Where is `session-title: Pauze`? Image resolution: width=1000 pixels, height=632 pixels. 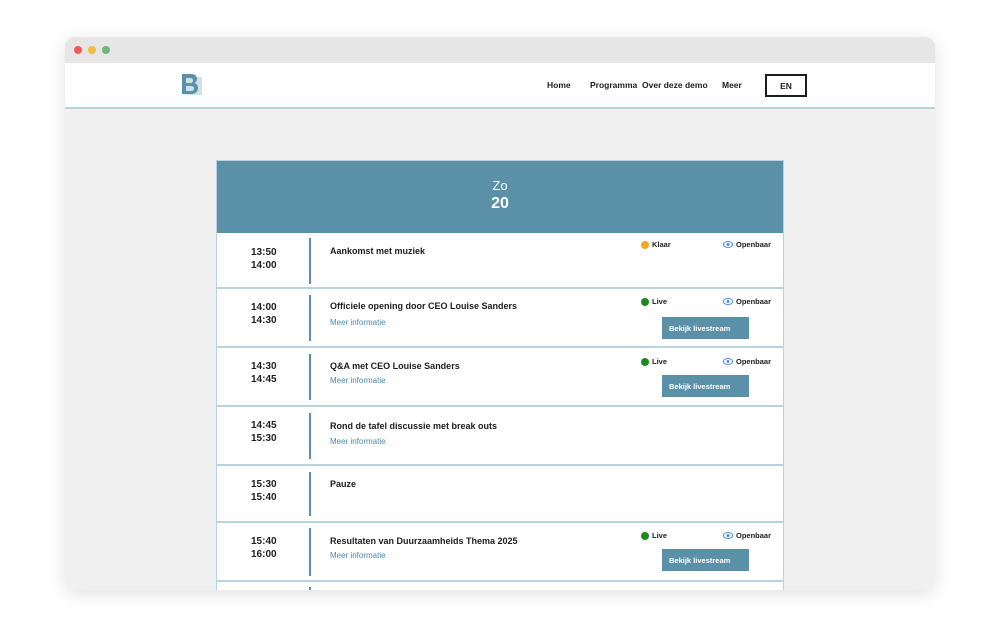
session-title: Pauze is located at coordinates (343, 484).